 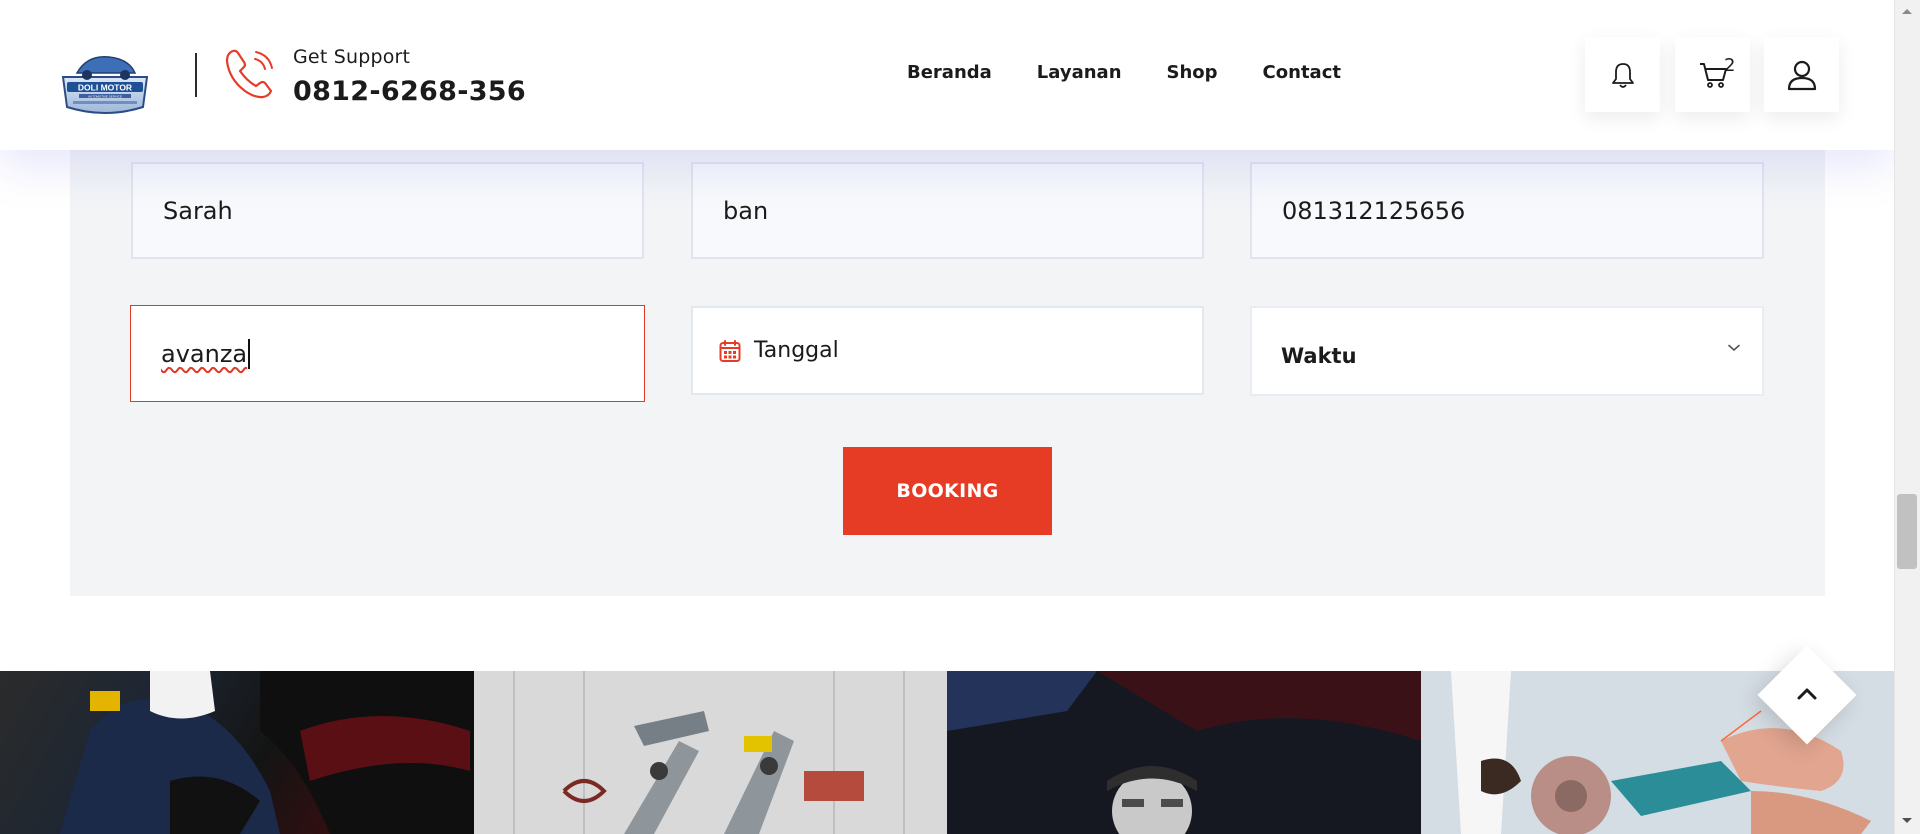 I want to click on car-field-value: avanza, so click(x=204, y=353).